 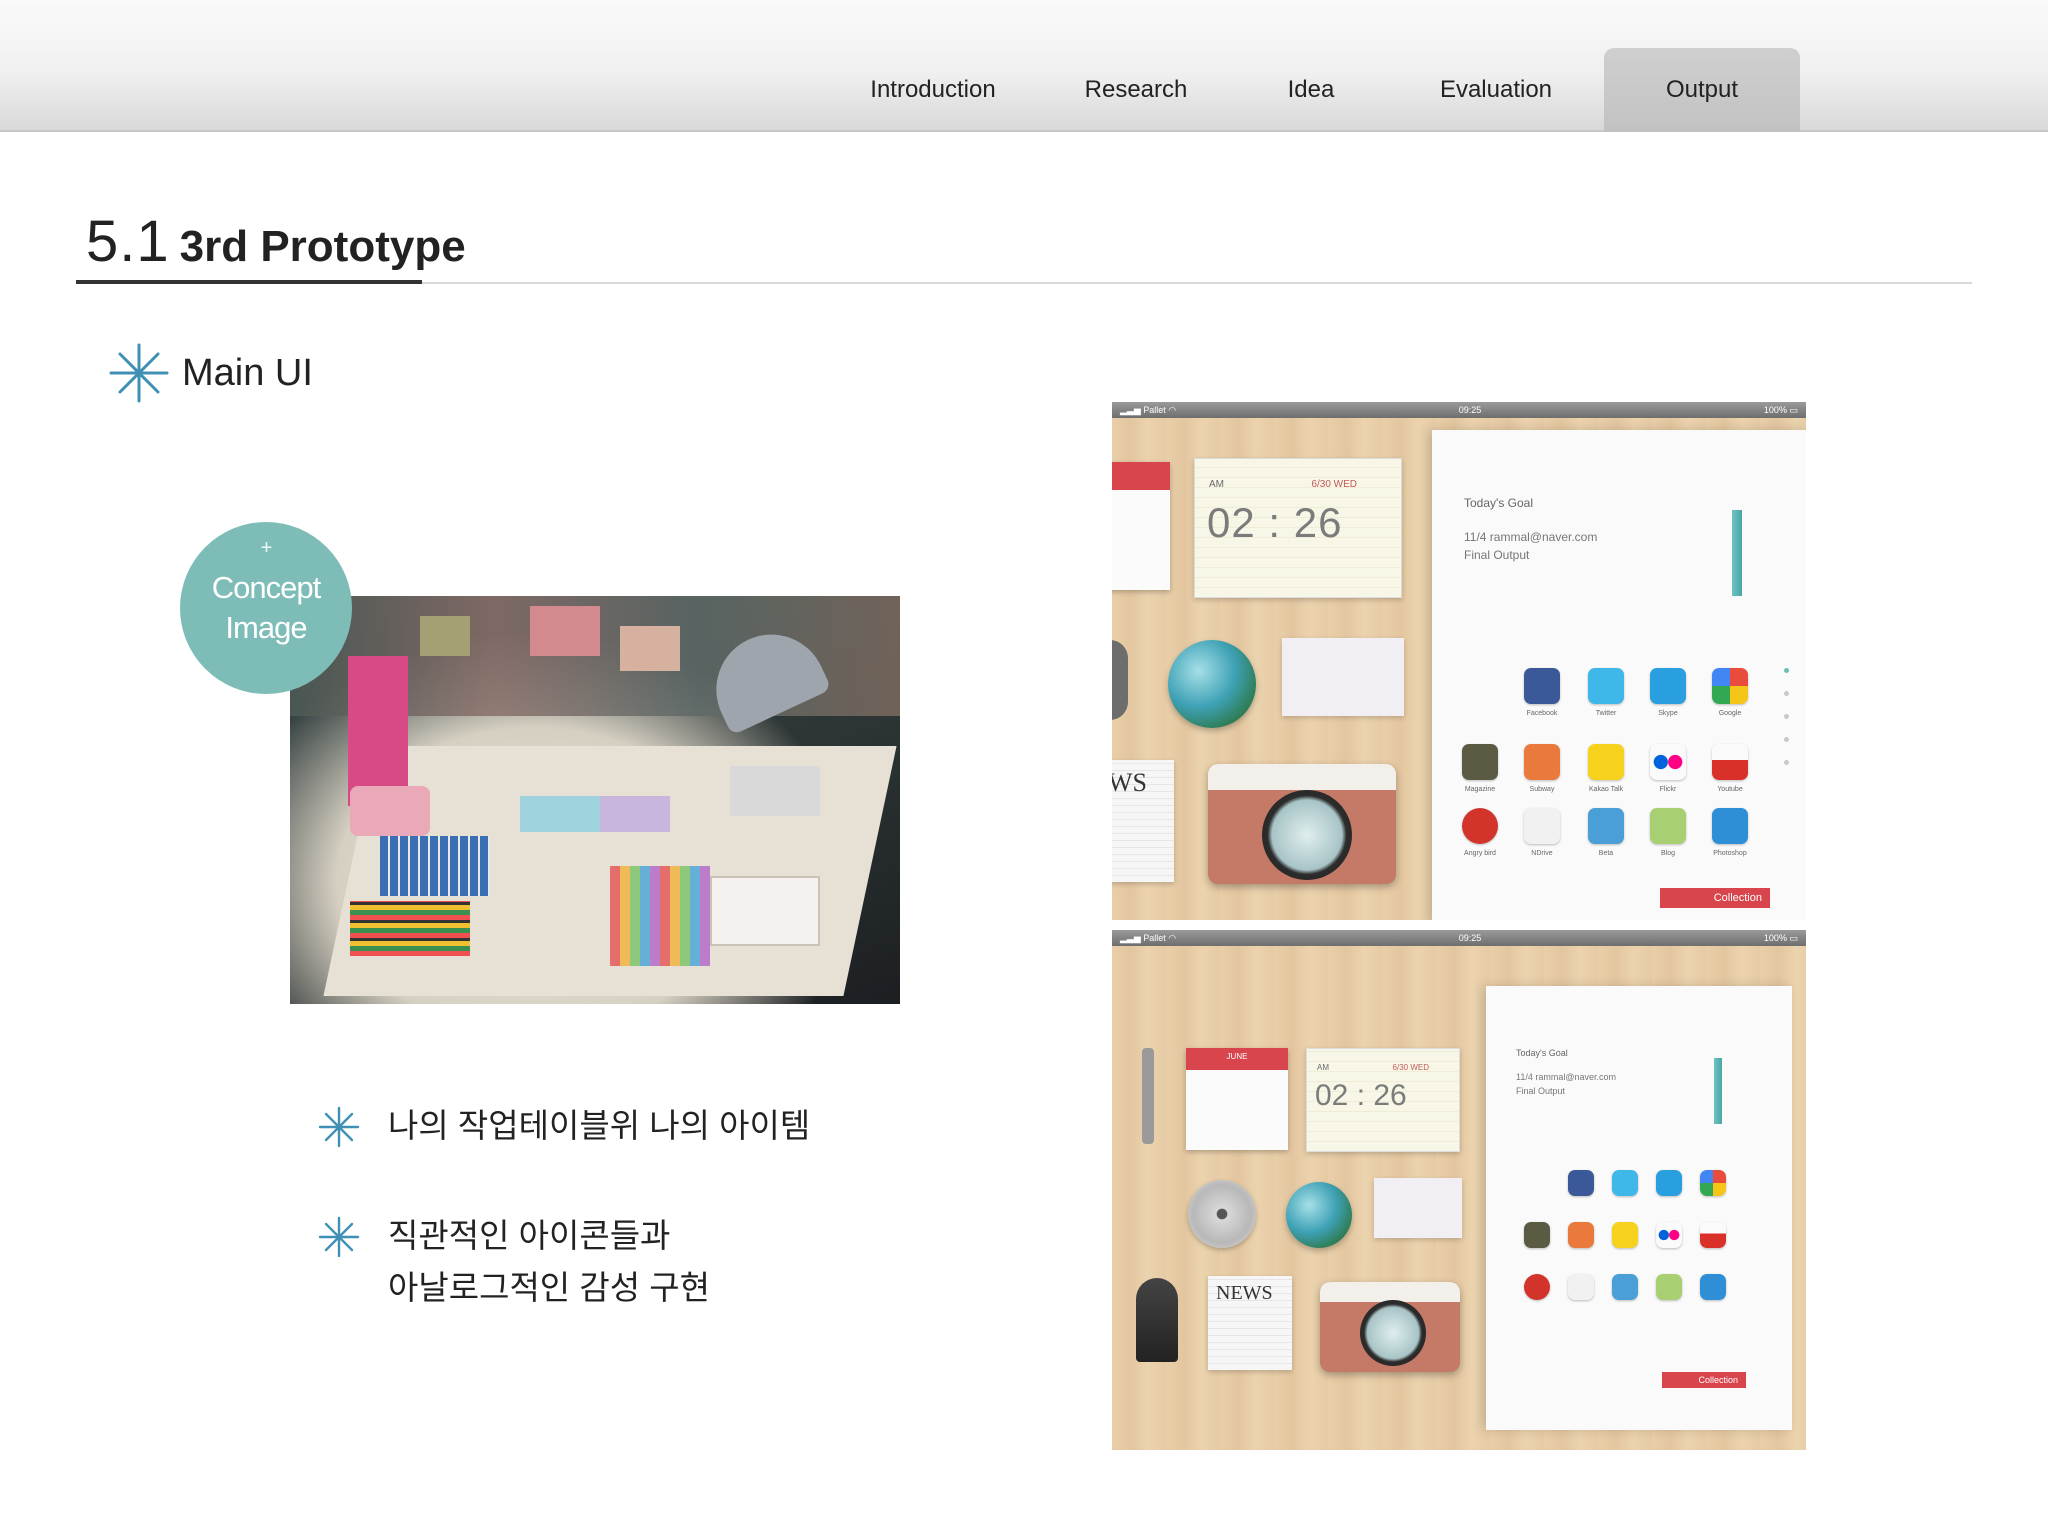 I want to click on calendar-widget: JUNE, so click(x=1237, y=1099).